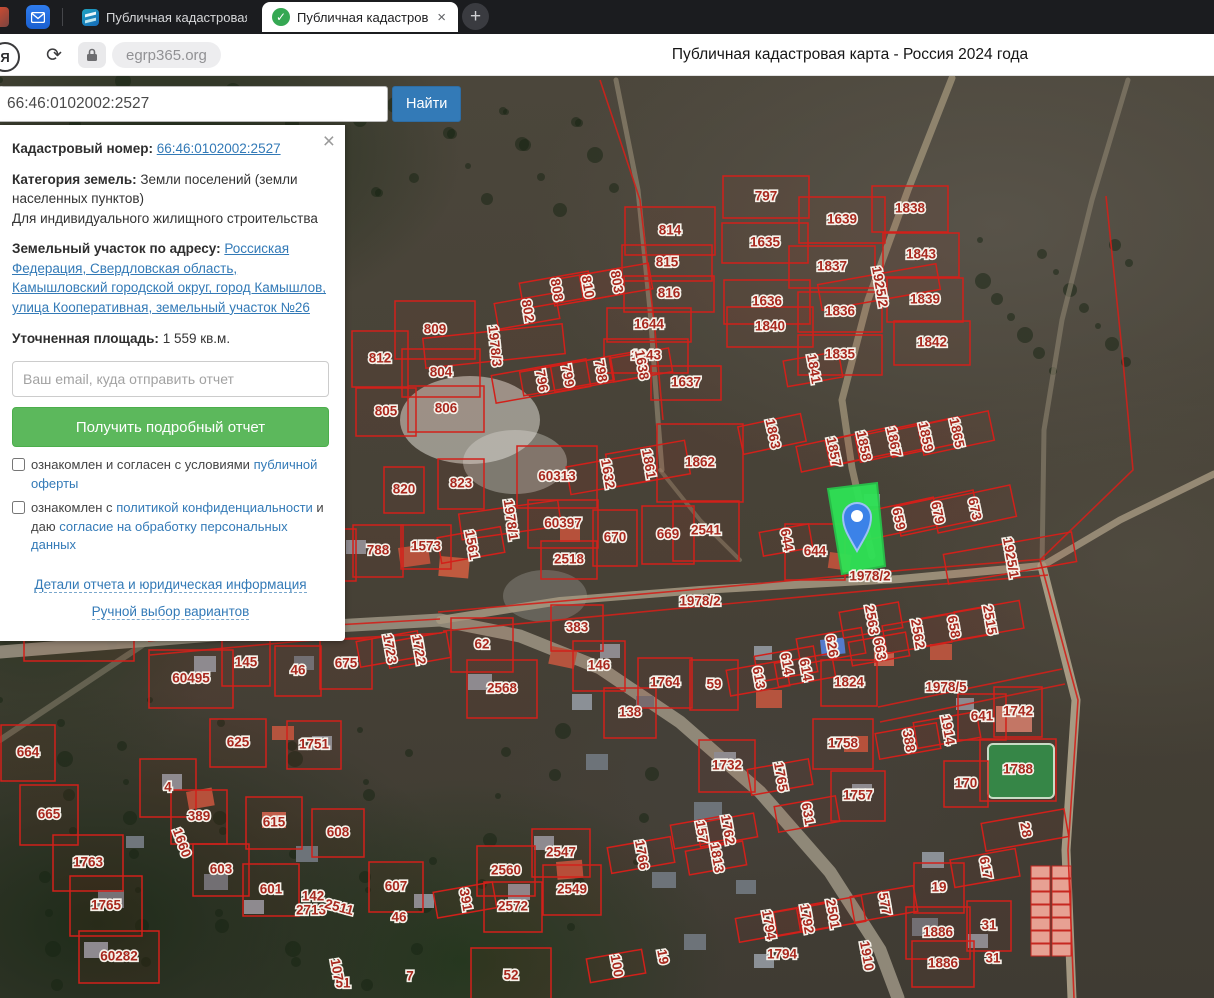  I want to click on area-label: Уточненная площадь:, so click(85, 338).